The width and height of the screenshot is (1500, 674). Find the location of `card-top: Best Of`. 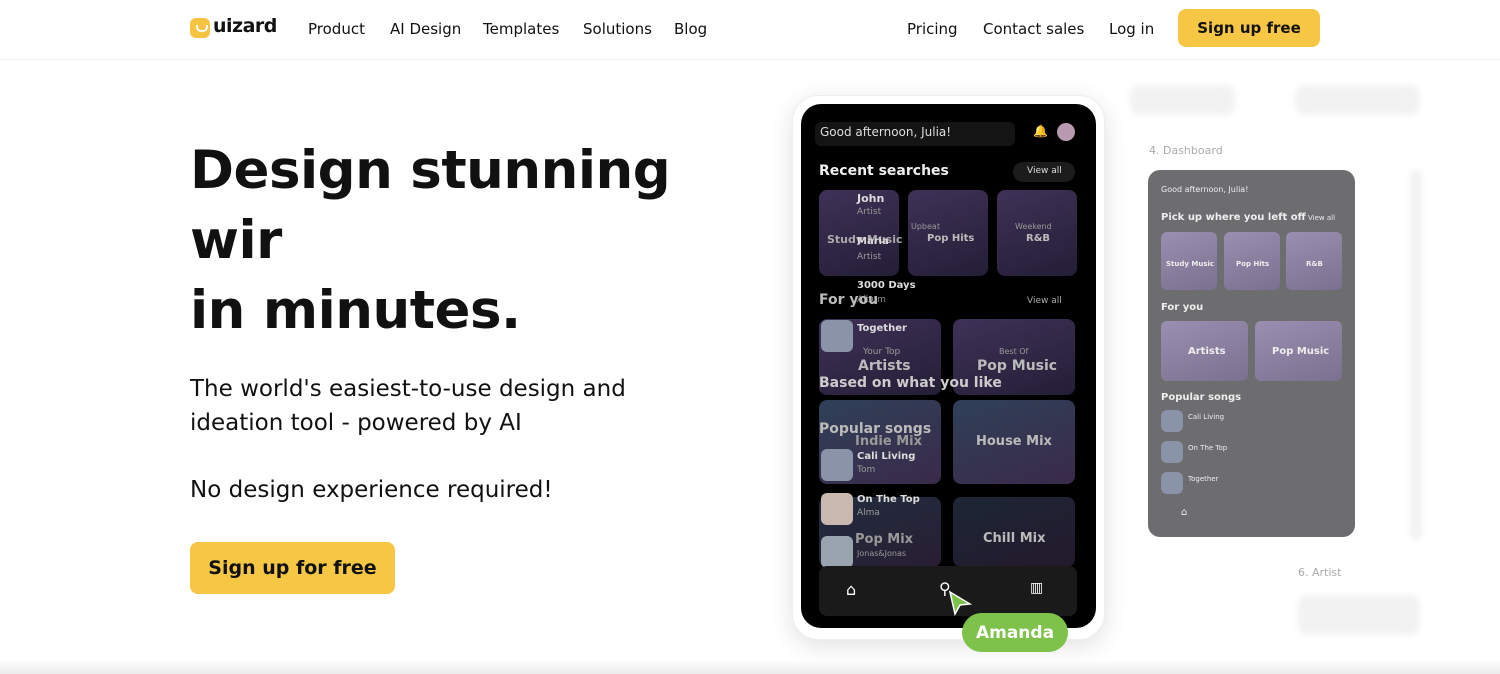

card-top: Best Of is located at coordinates (1014, 351).